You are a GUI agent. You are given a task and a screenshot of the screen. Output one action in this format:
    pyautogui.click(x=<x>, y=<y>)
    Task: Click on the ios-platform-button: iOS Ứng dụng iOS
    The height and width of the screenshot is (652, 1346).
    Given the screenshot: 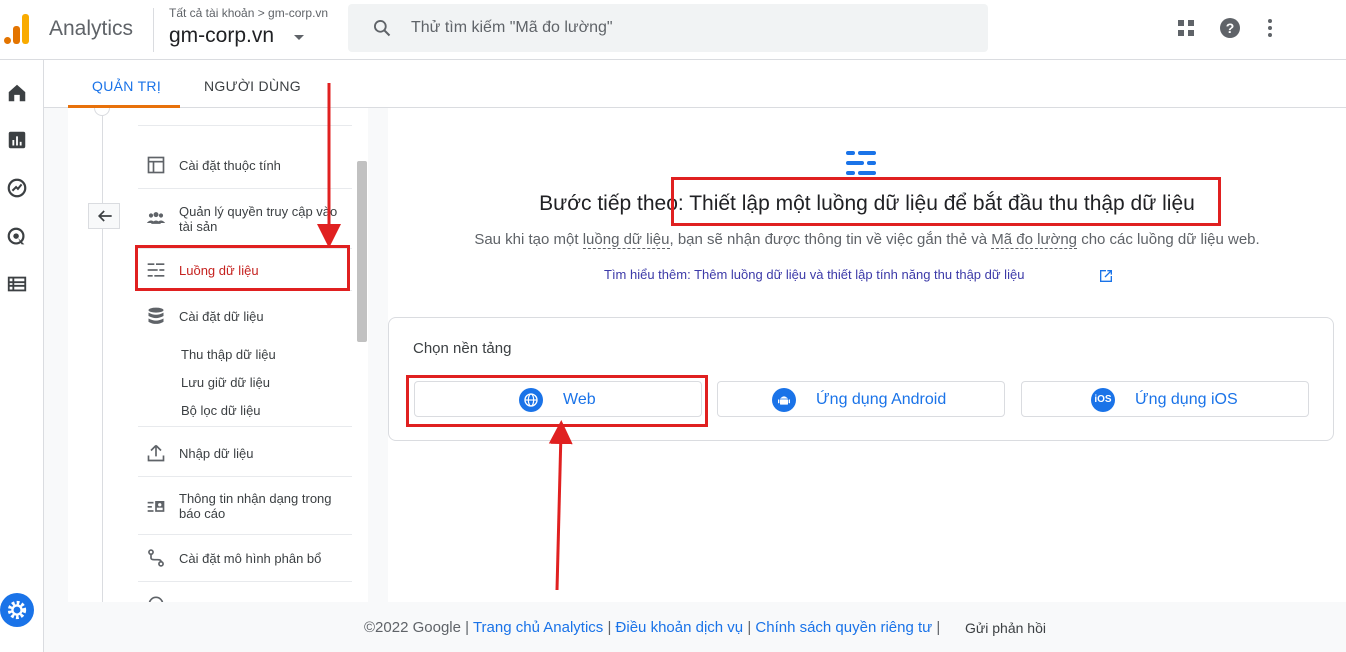 What is the action you would take?
    pyautogui.click(x=1165, y=399)
    